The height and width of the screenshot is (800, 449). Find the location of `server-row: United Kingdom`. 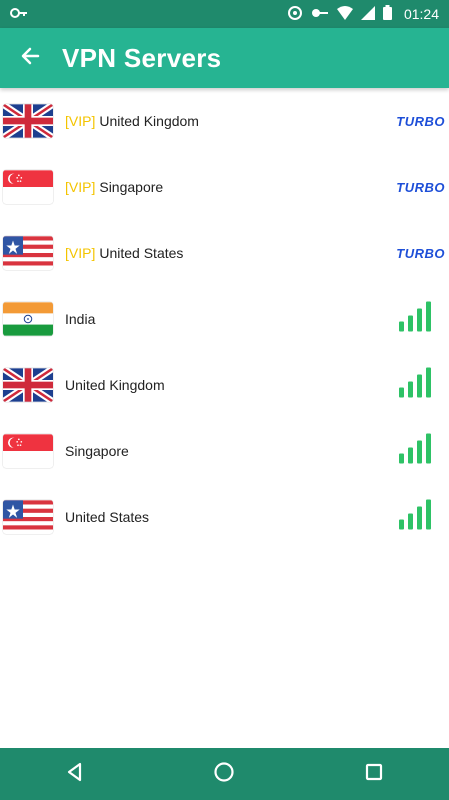

server-row: United Kingdom is located at coordinates (224, 385).